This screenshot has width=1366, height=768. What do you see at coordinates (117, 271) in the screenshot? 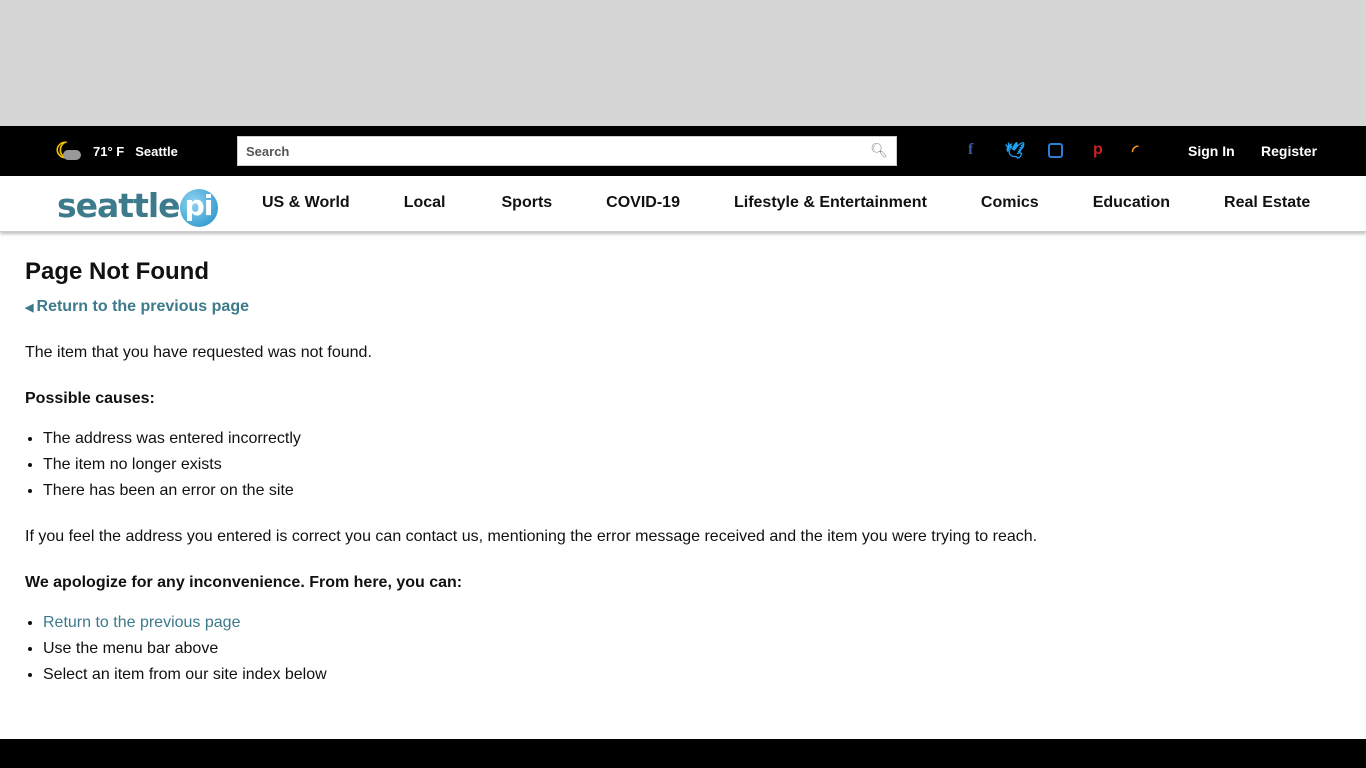
I see `page-title: Page Not Found` at bounding box center [117, 271].